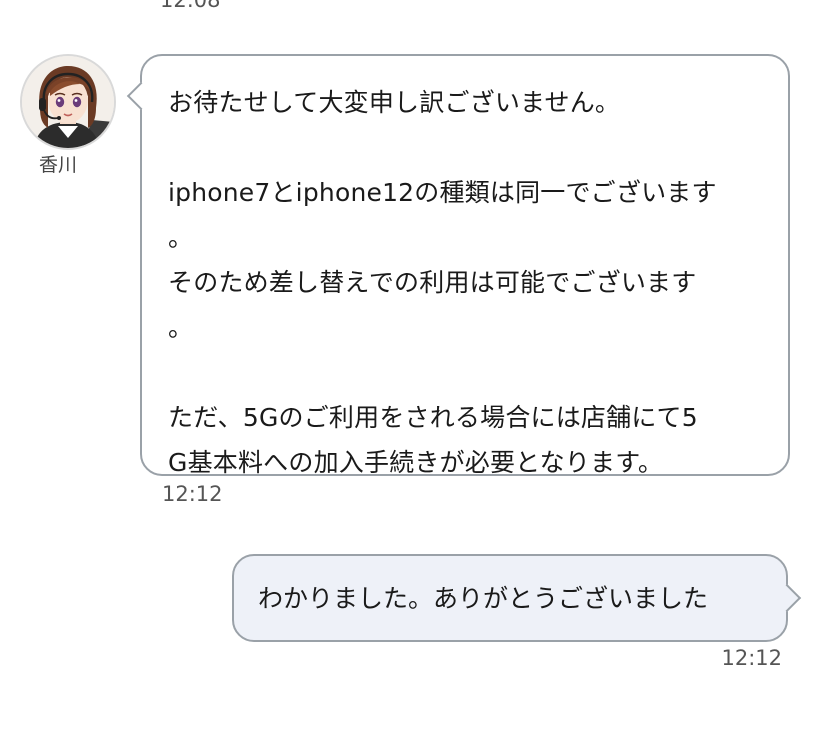  What do you see at coordinates (141, 96) in the screenshot?
I see `agent-bubble-tail` at bounding box center [141, 96].